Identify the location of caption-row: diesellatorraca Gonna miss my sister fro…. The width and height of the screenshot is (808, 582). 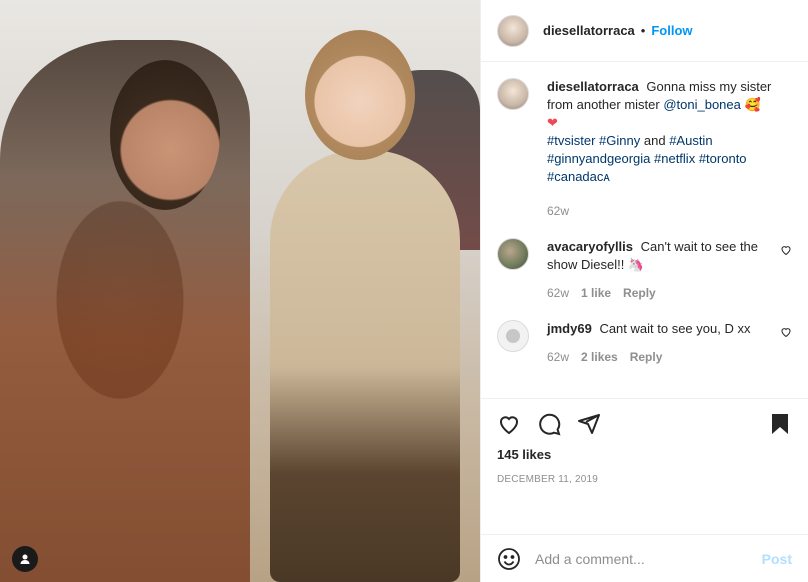
(644, 149).